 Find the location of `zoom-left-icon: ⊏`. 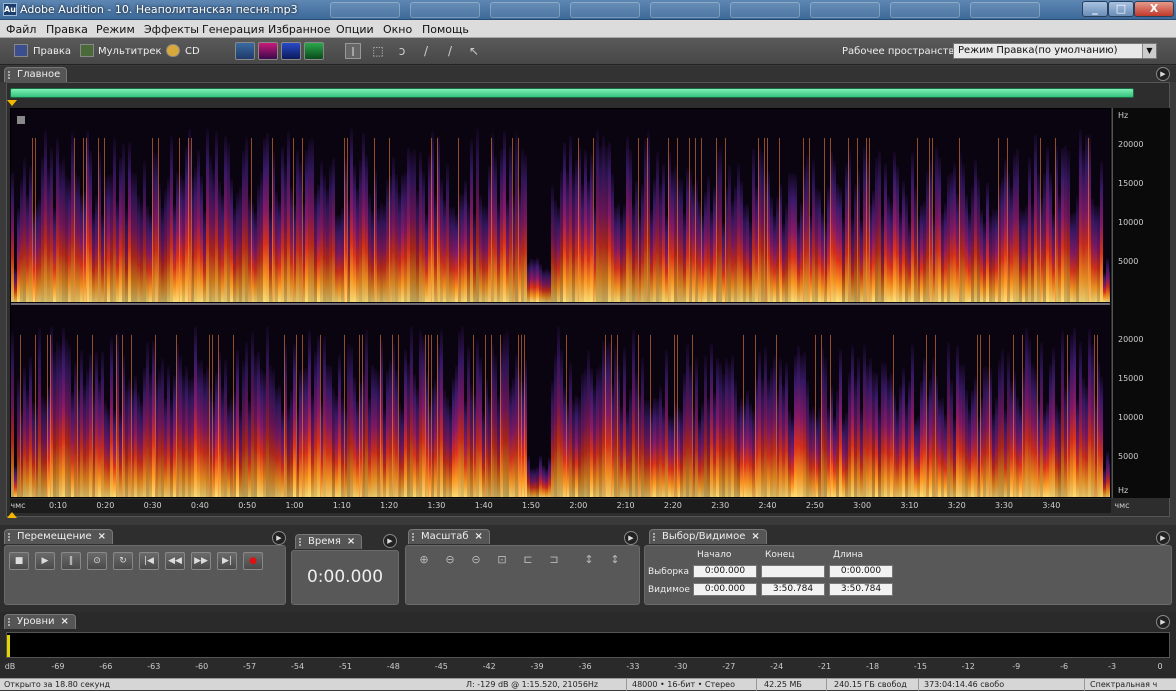

zoom-left-icon: ⊏ is located at coordinates (528, 560).